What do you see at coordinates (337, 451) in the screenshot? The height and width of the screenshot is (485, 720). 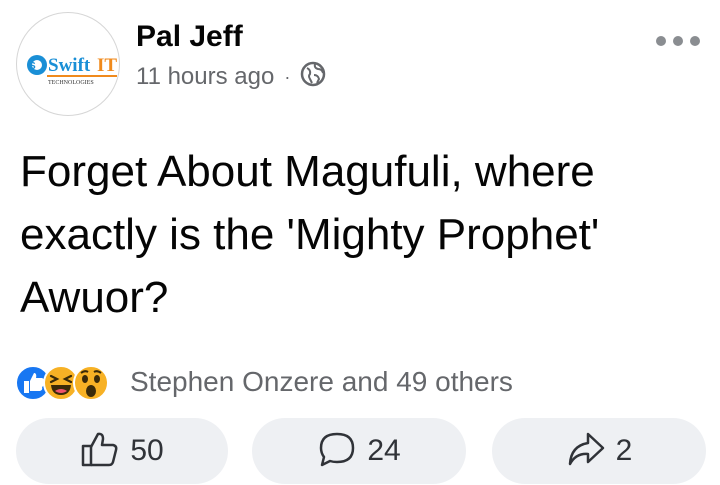 I see `comment-bubble-icon` at bounding box center [337, 451].